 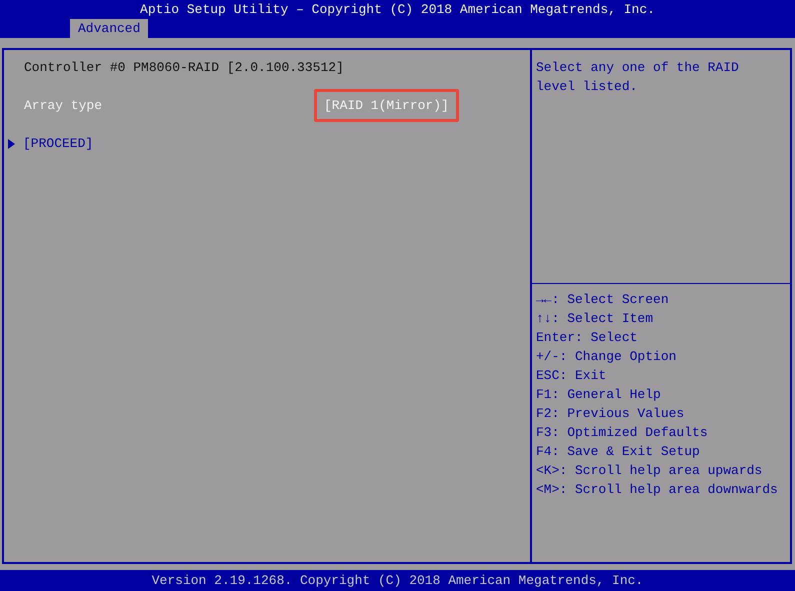 I want to click on key-hint: <K>: Scroll help area upwards, so click(x=650, y=471).